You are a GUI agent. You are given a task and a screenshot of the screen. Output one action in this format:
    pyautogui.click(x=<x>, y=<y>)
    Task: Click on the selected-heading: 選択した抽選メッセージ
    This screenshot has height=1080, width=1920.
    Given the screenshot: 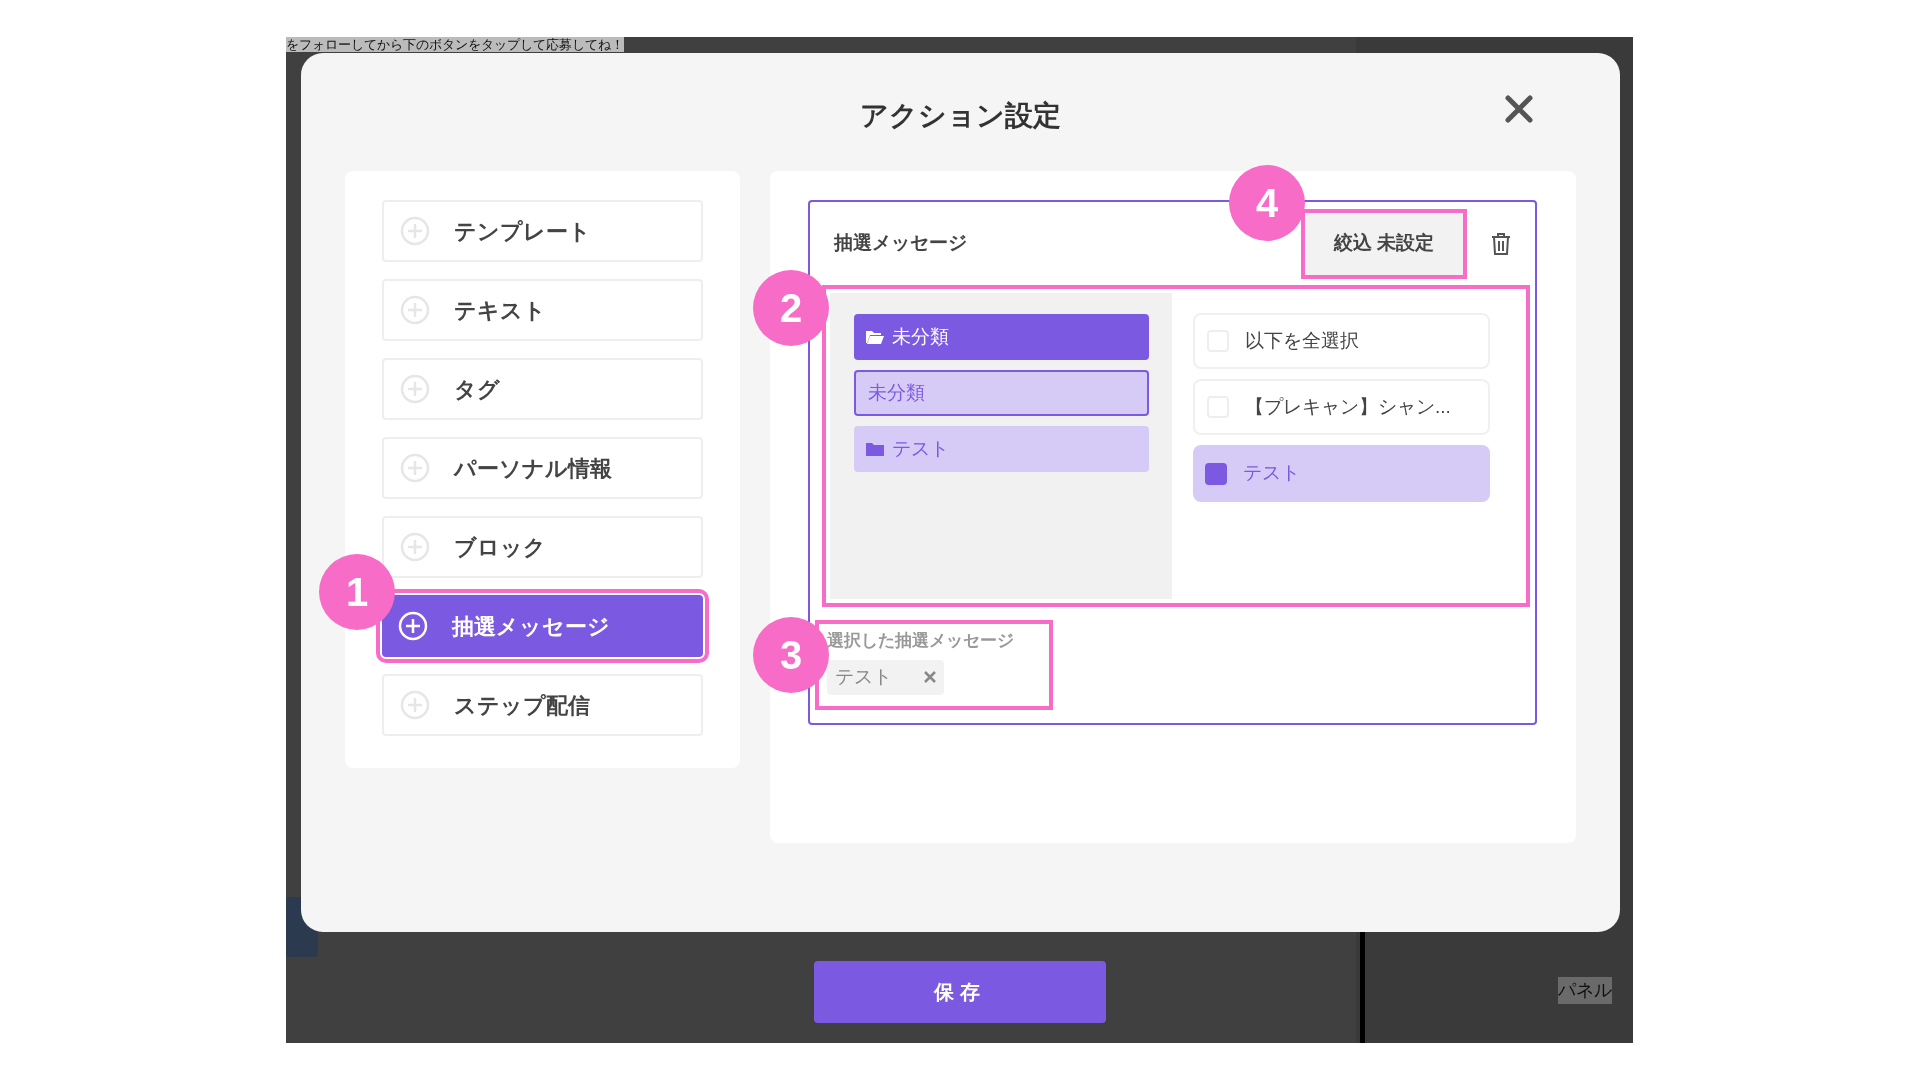 What is the action you would take?
    pyautogui.click(x=921, y=641)
    